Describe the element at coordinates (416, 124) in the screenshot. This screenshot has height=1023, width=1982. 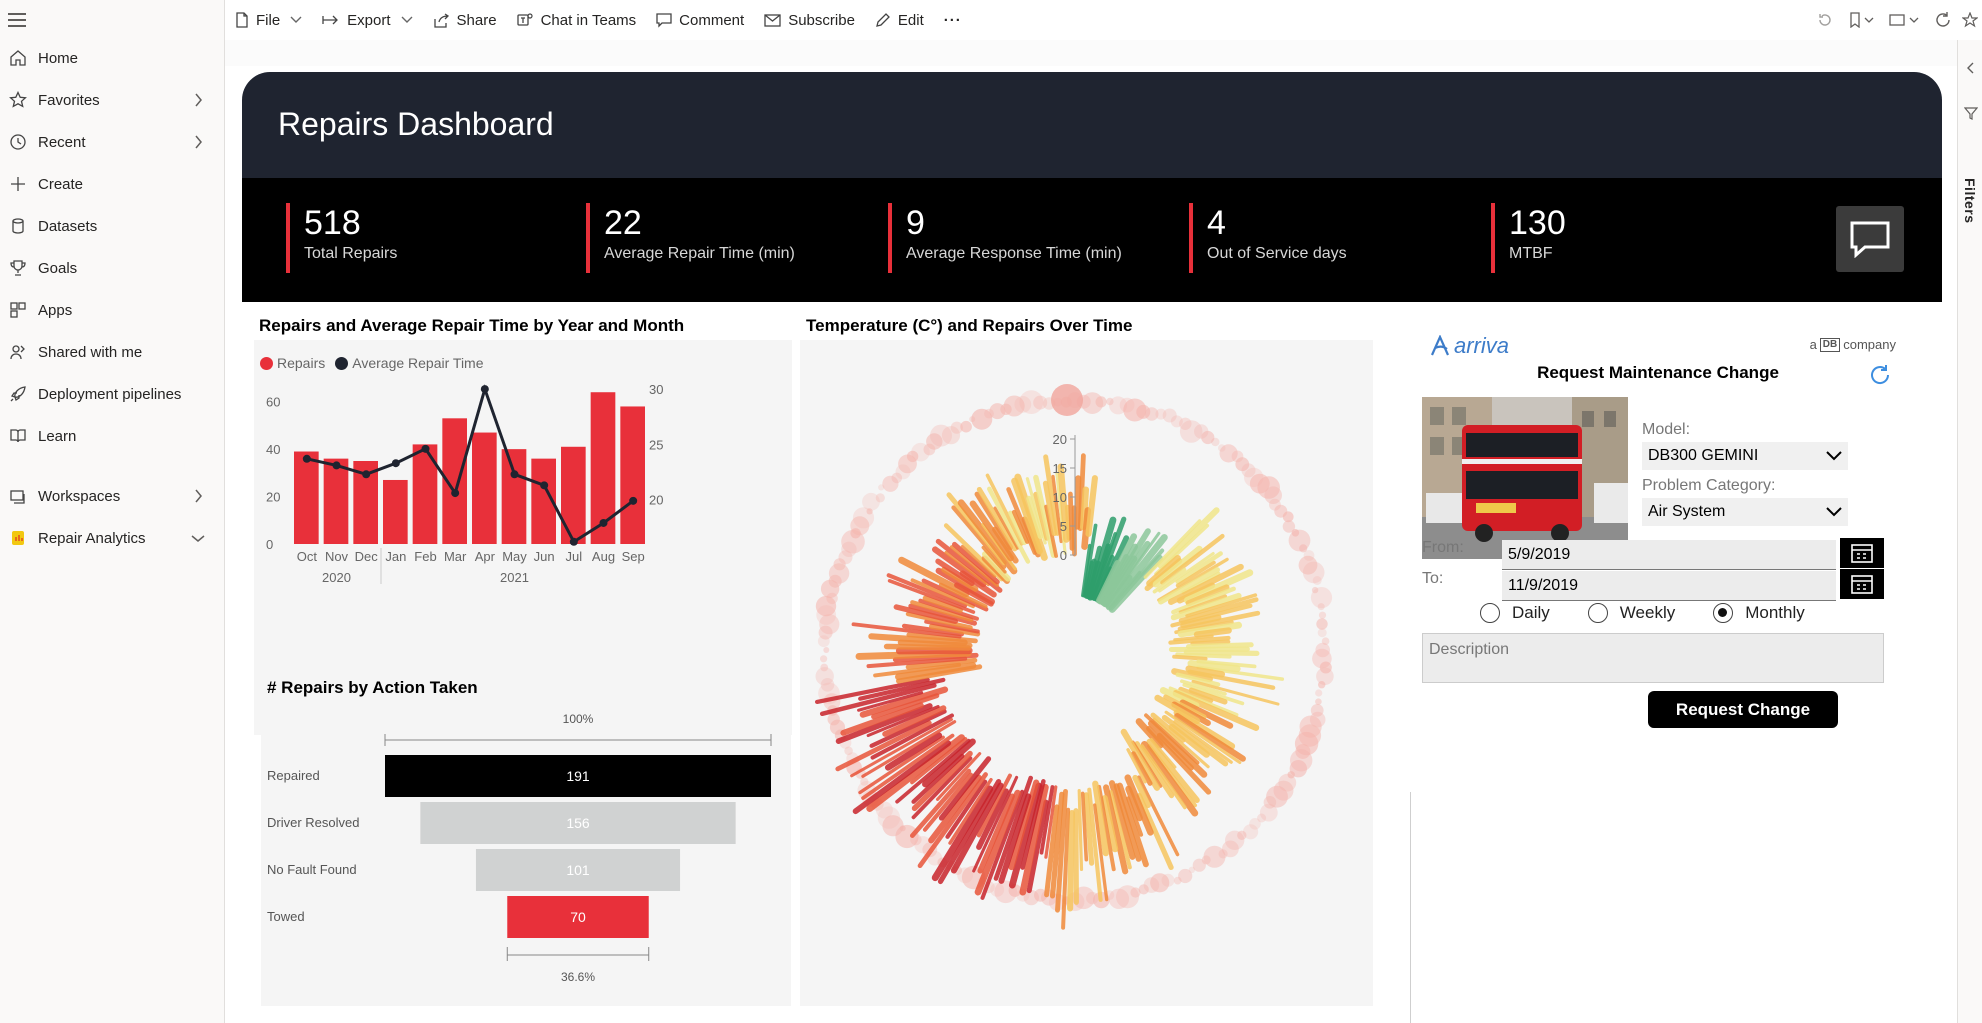
I see `report-title: Repairs Dashboard` at that location.